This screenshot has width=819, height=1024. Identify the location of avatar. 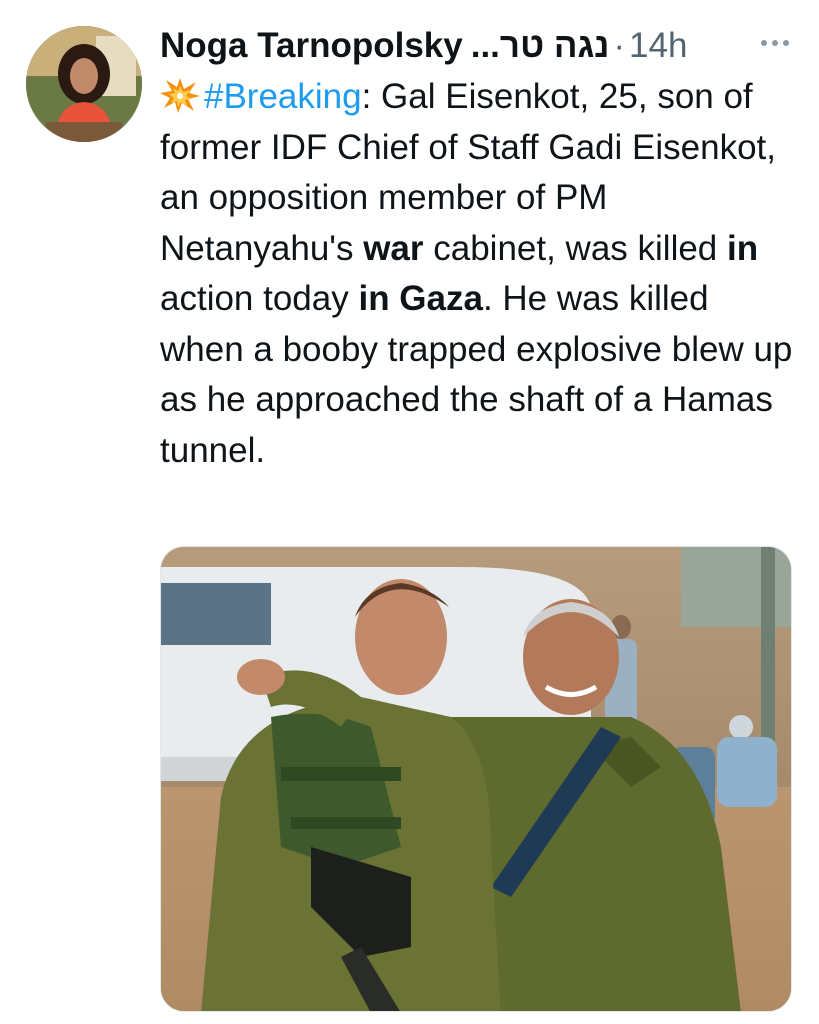
(84, 84).